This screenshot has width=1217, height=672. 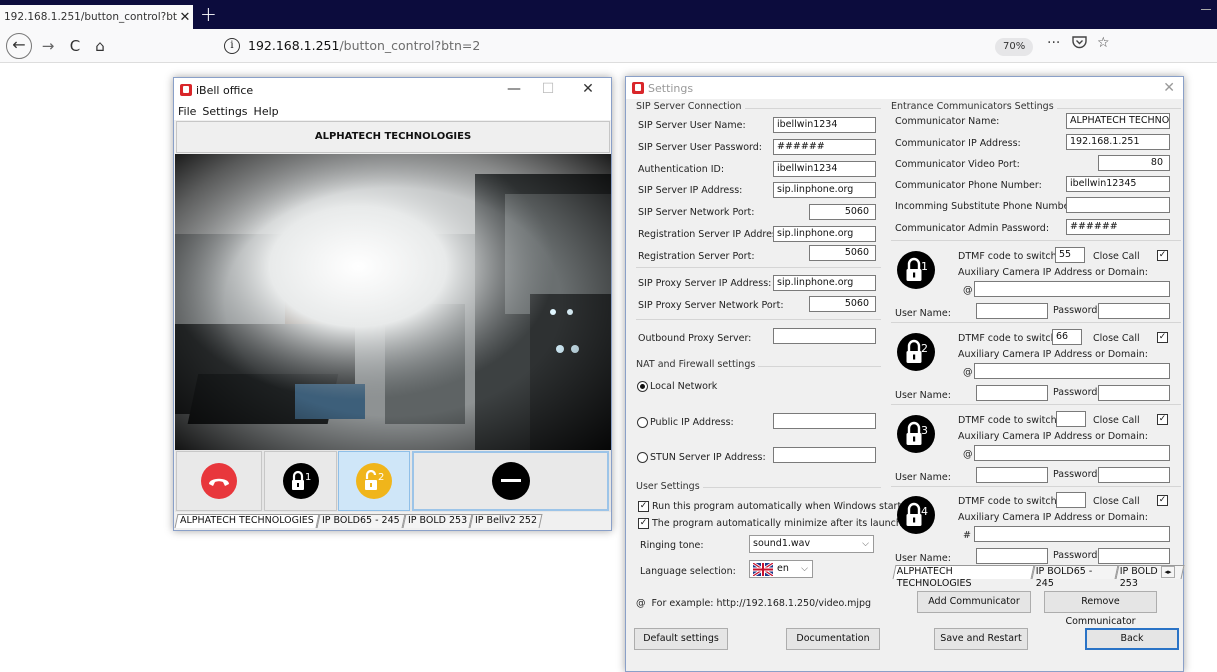 I want to click on substitute-phone-label: Incomming Substitute Phone Number:, so click(x=986, y=206).